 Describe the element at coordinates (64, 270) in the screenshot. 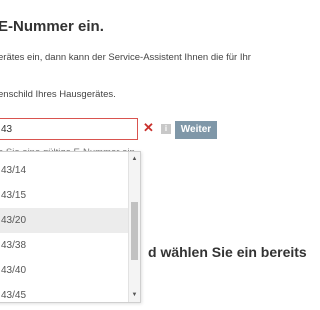

I see `suggestion-item: 43/40` at that location.